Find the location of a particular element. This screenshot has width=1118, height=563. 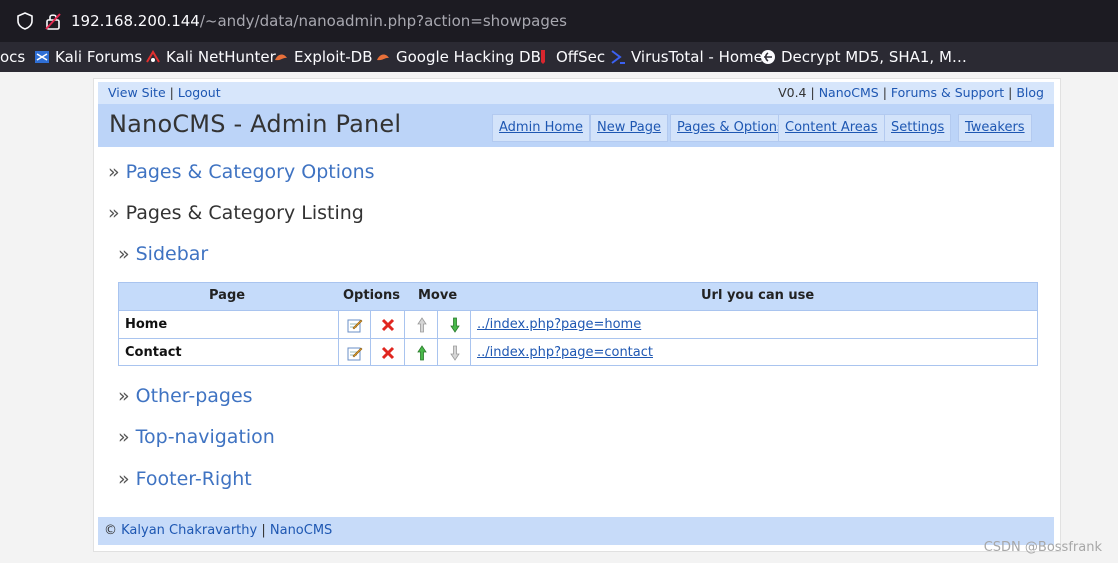

blog-link: Blog is located at coordinates (1030, 92).